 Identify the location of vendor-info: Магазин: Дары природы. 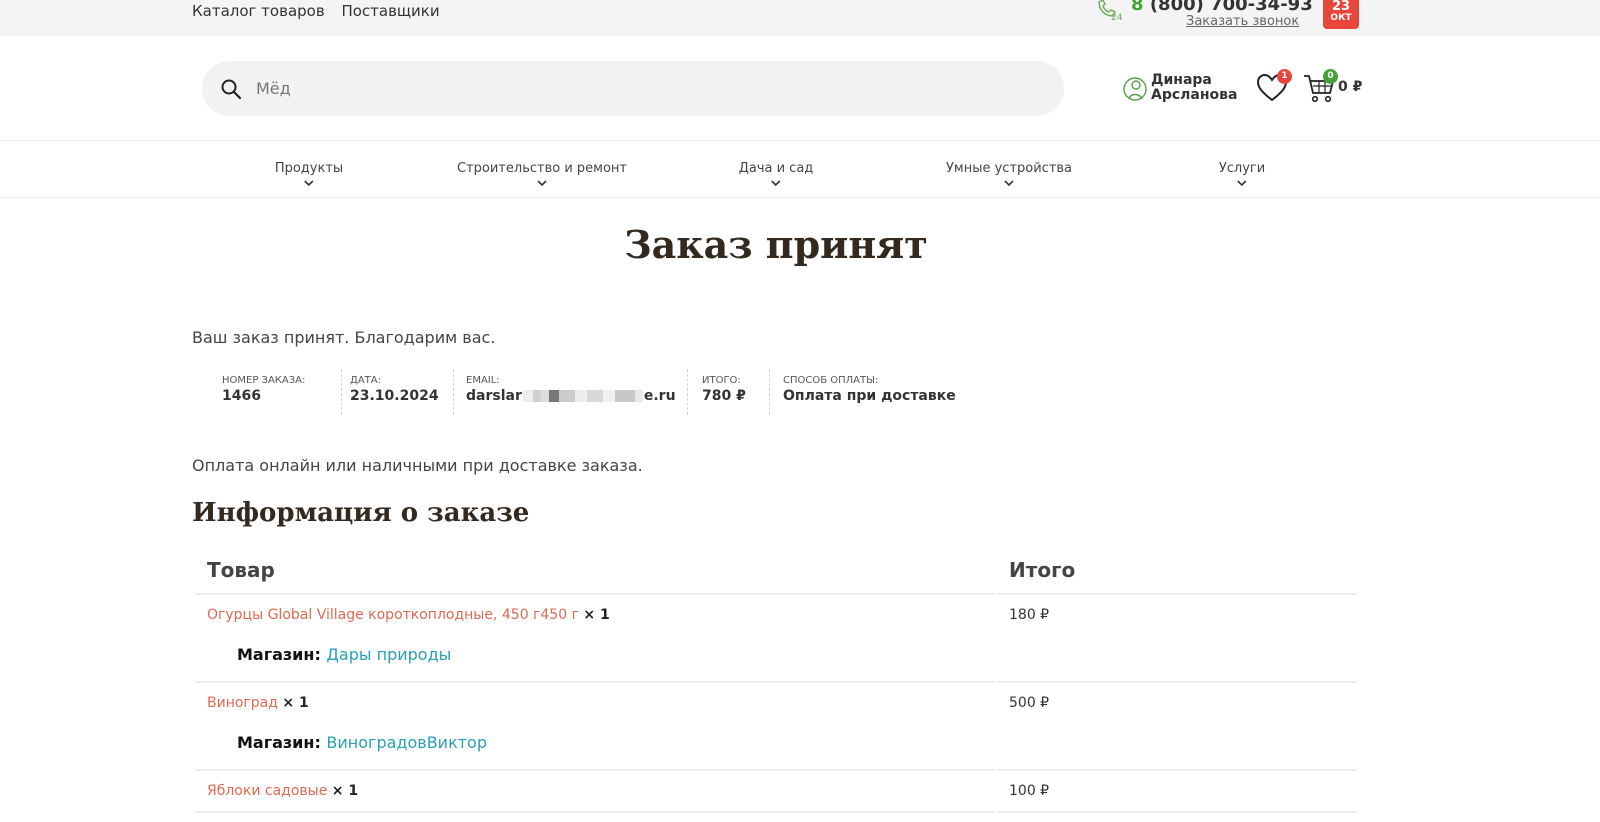
(344, 654).